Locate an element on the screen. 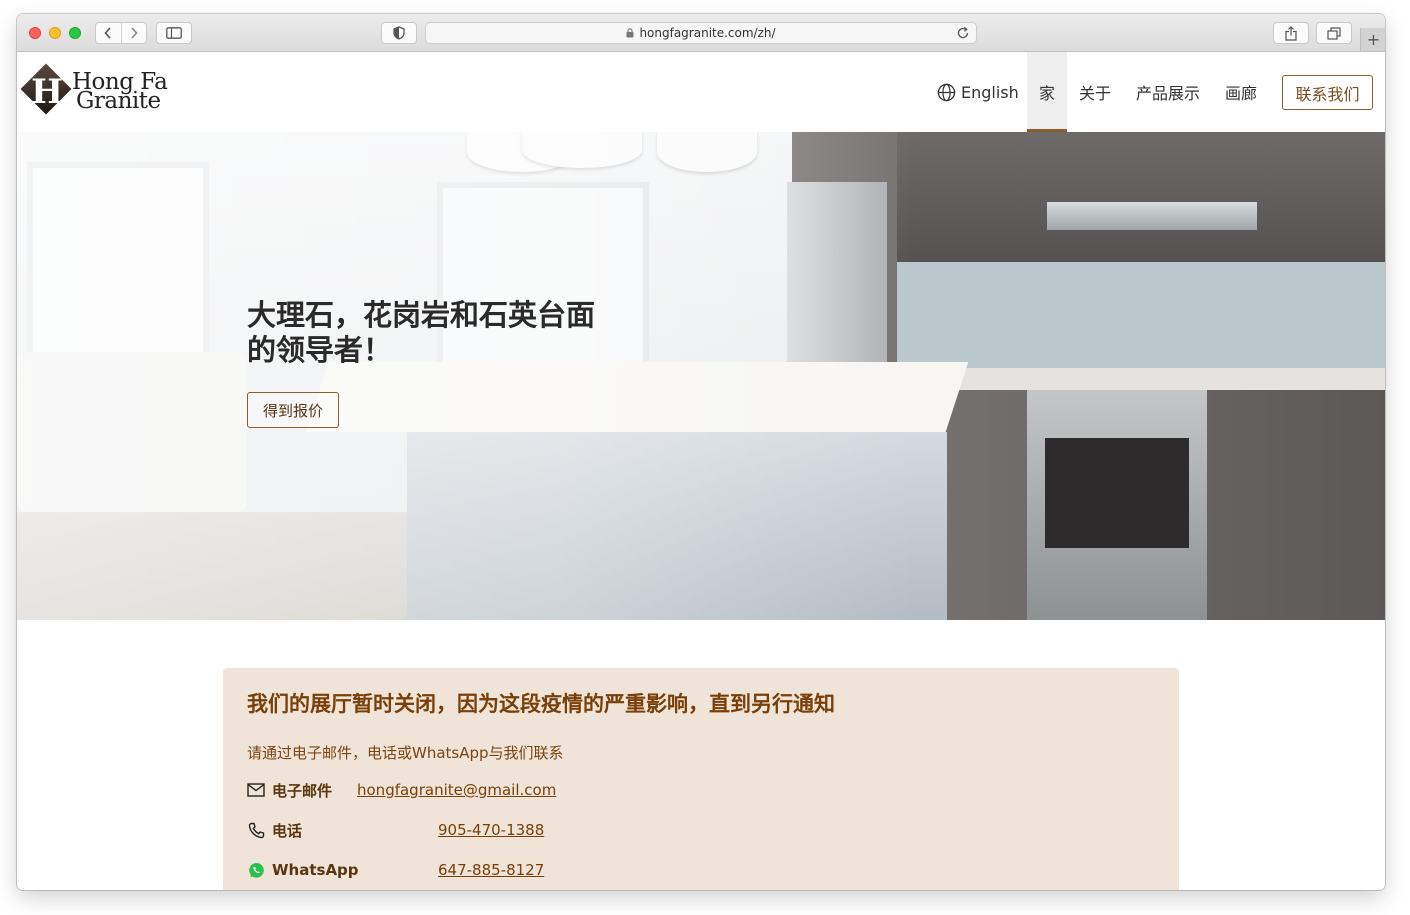  contact-row-email: 电子邮件 hongfagranite@gmail.com is located at coordinates (401, 790).